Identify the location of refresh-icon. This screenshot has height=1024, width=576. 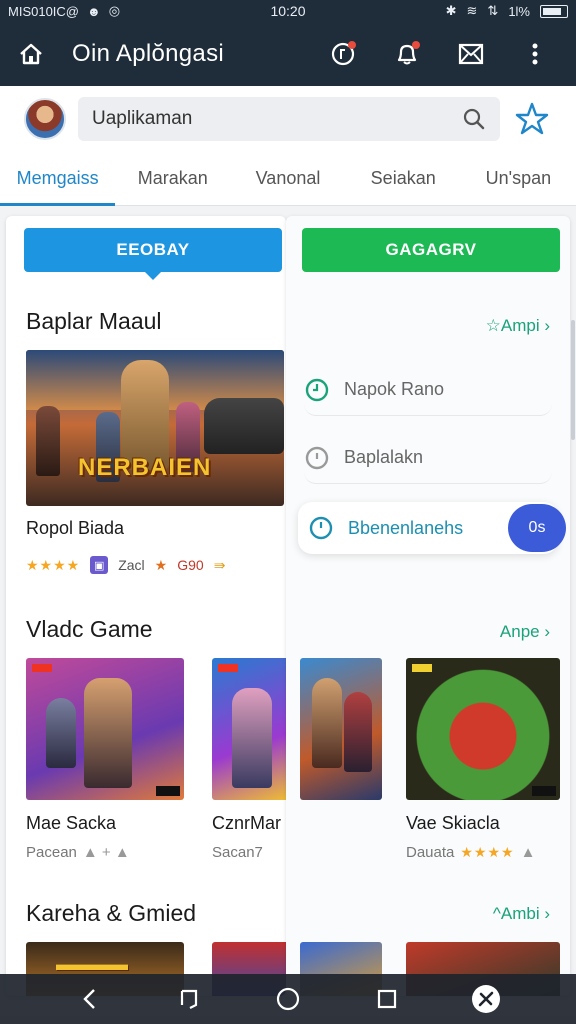
(343, 54).